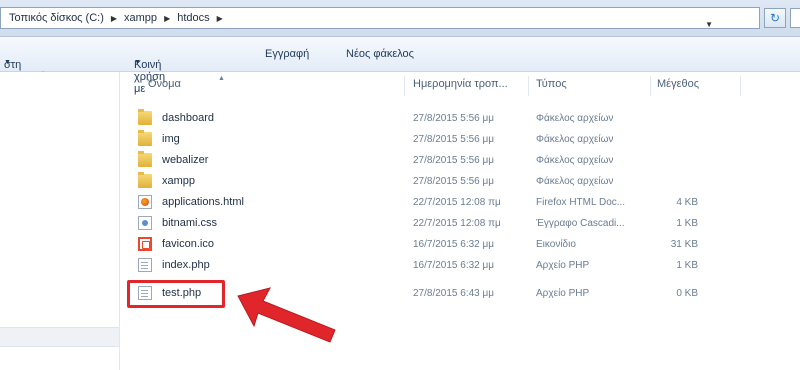 The image size is (800, 370). What do you see at coordinates (188, 118) in the screenshot?
I see `file-name: dashboard` at bounding box center [188, 118].